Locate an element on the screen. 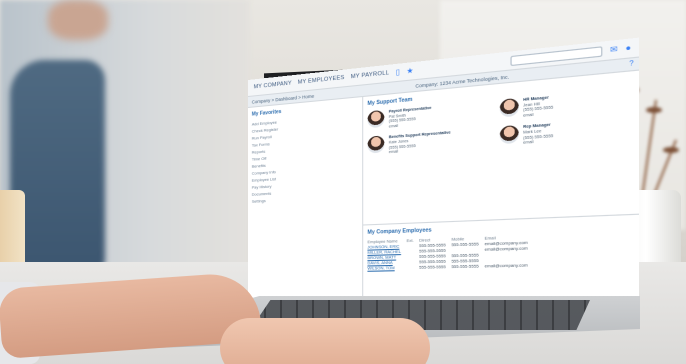  employee-email: email@company.com is located at coordinates (509, 266).